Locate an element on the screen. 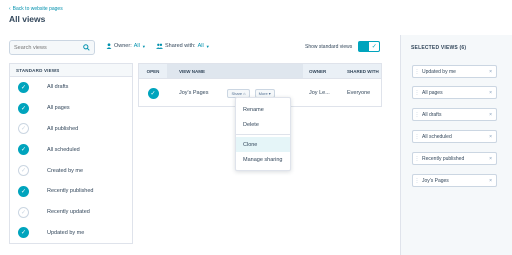 This screenshot has height=255, width=512. menu-item-rename: Rename is located at coordinates (263, 109).